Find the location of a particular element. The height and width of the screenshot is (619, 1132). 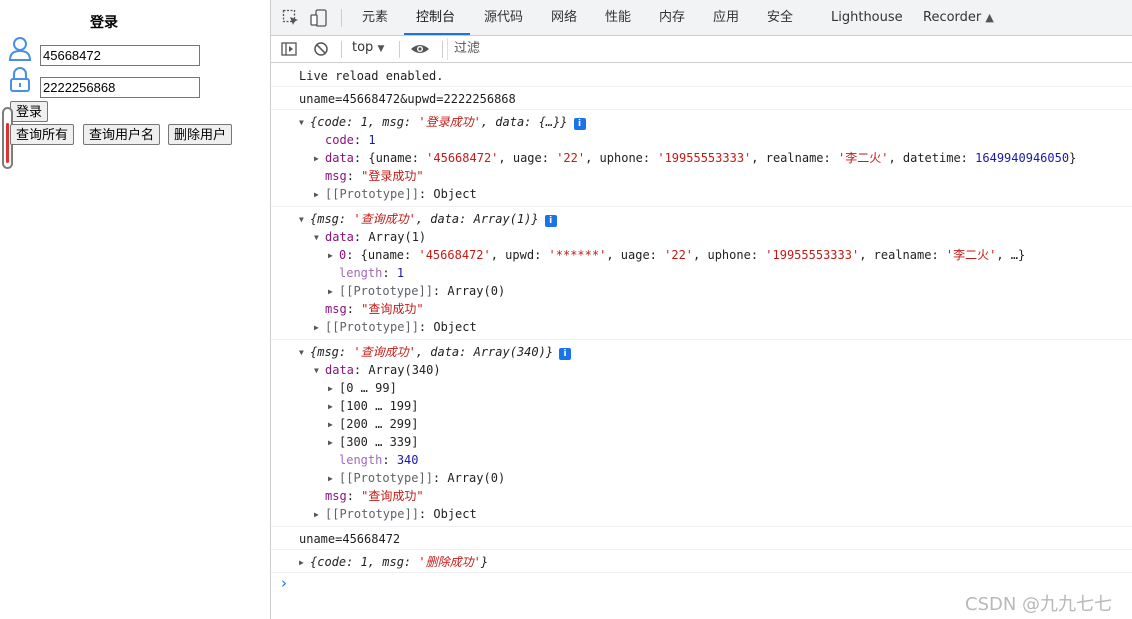

tab-security: 安全 is located at coordinates (780, 18).